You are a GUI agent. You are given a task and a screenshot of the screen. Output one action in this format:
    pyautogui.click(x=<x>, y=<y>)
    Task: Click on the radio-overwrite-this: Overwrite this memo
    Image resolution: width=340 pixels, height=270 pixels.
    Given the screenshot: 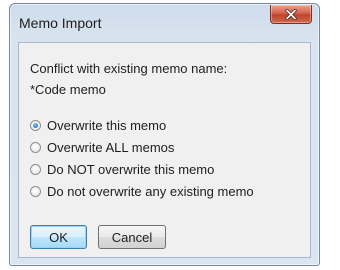 What is the action you would take?
    pyautogui.click(x=98, y=125)
    